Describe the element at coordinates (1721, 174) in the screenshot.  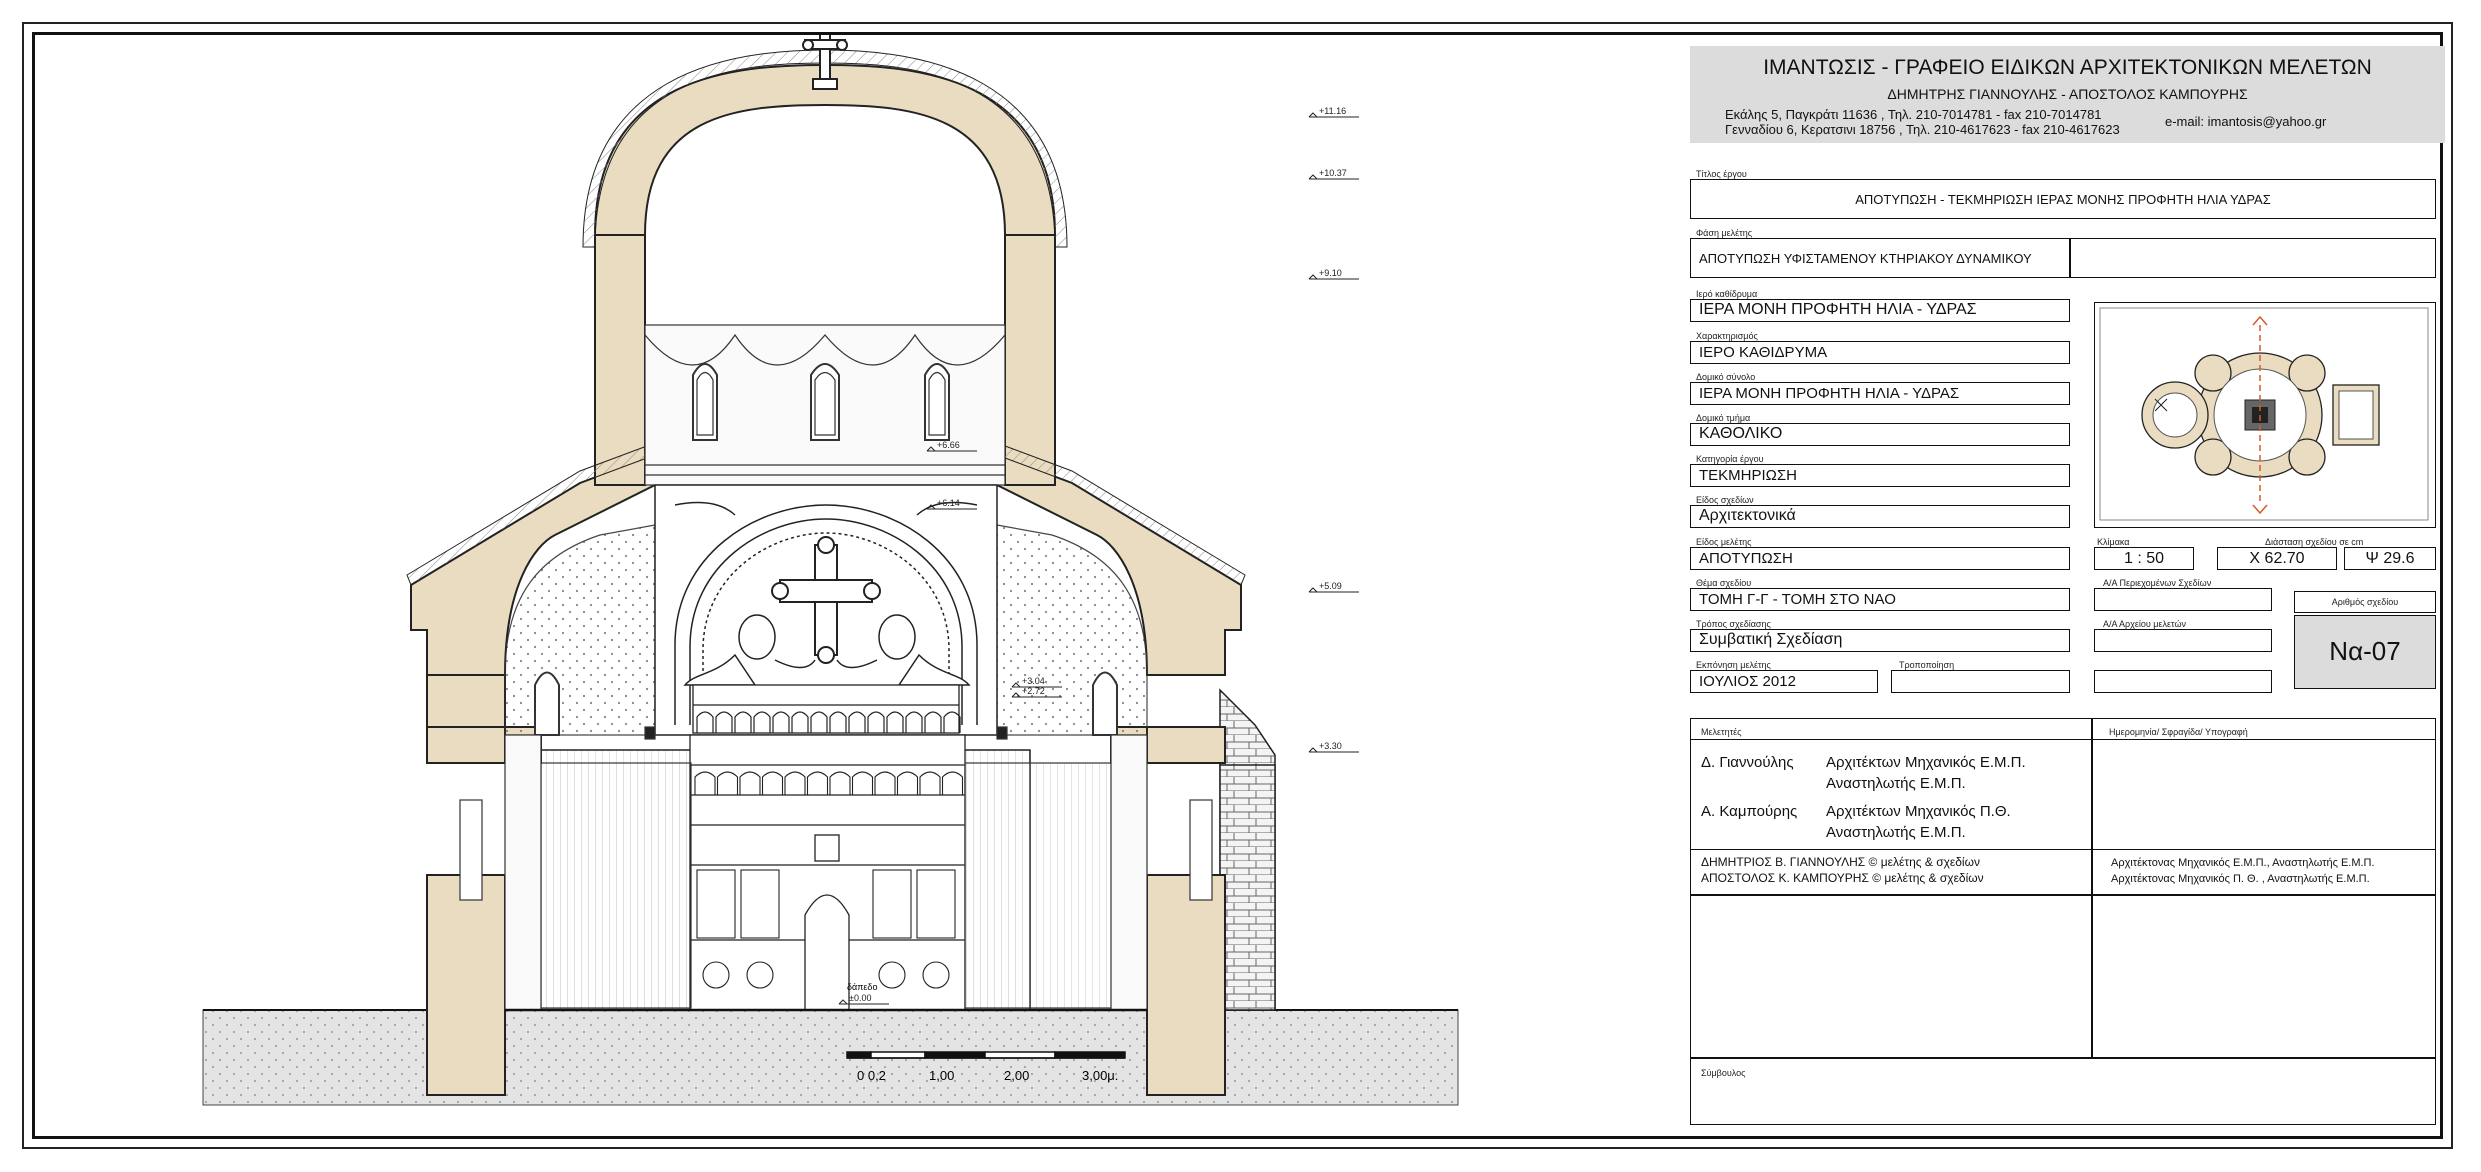
I see `project-title-label: Τίτλος έργου` at that location.